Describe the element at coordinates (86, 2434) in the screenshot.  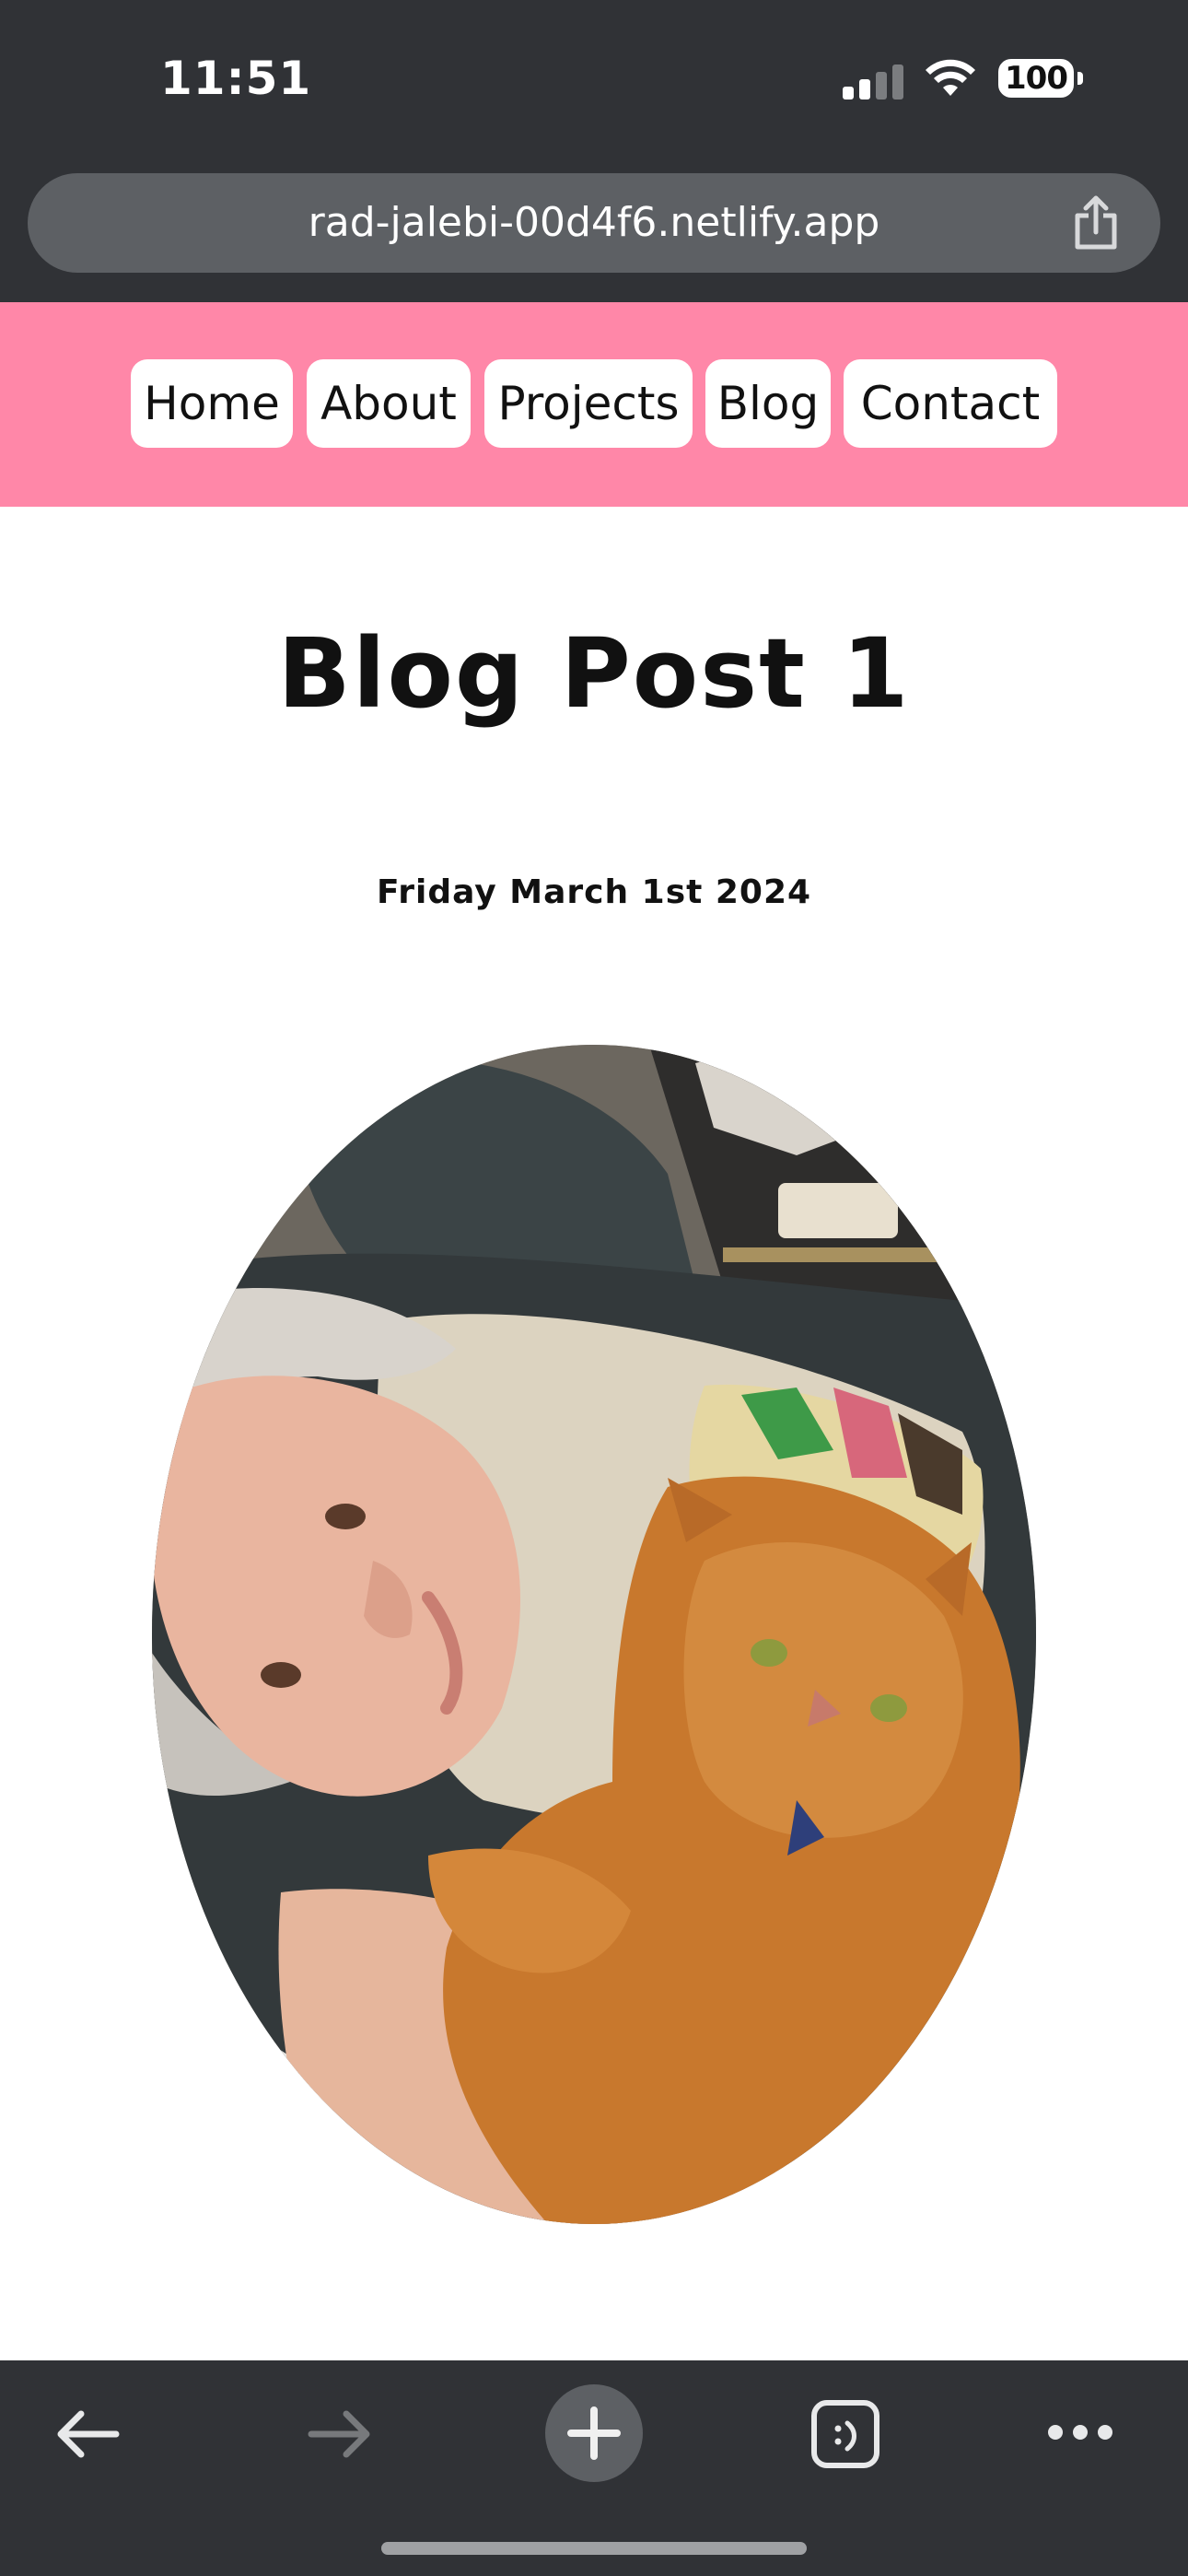
I see `back-arrow-icon` at that location.